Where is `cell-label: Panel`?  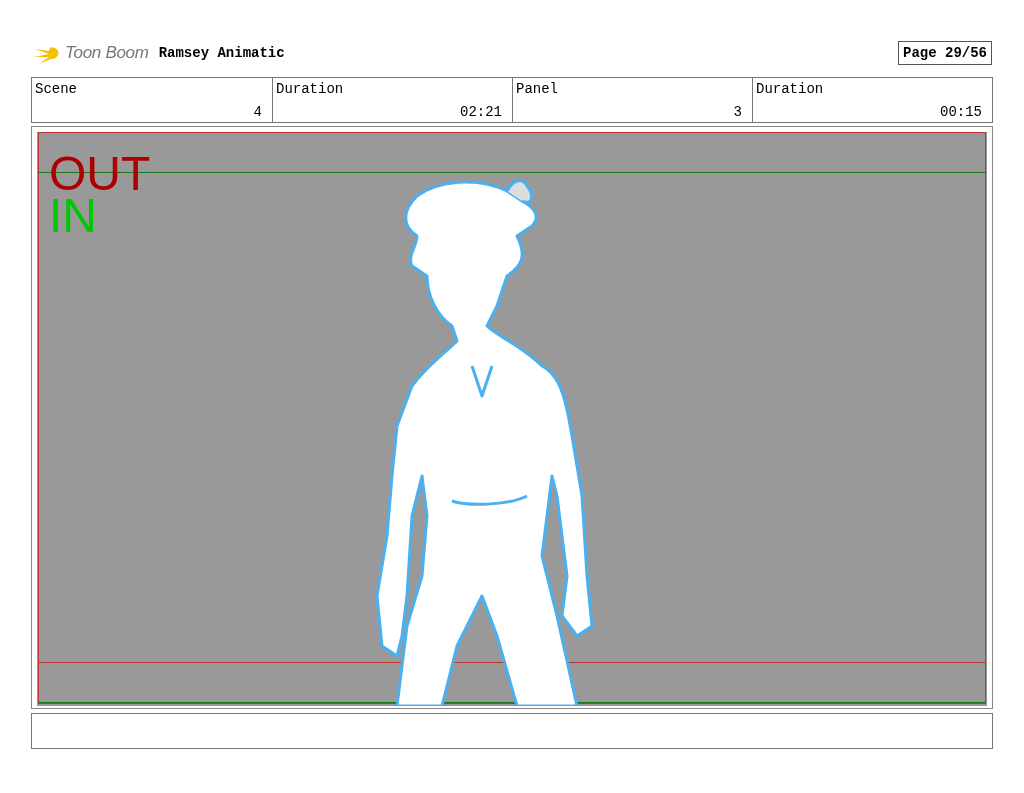
cell-label: Panel is located at coordinates (537, 89).